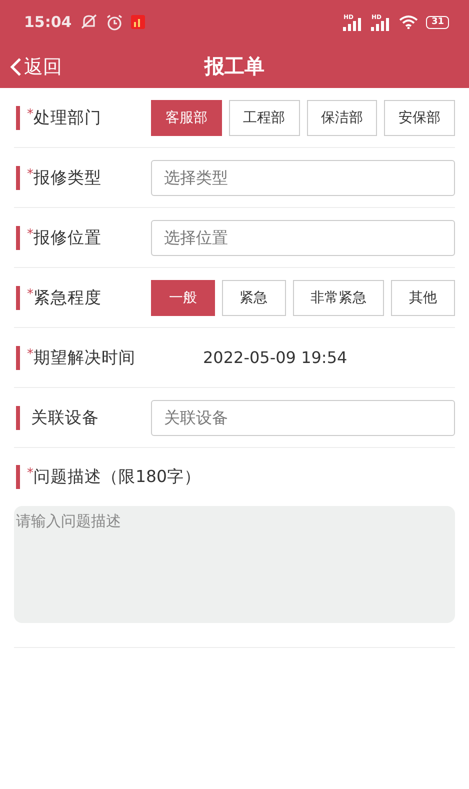 The width and height of the screenshot is (469, 789). I want to click on field-label: *报修位置, so click(64, 237).